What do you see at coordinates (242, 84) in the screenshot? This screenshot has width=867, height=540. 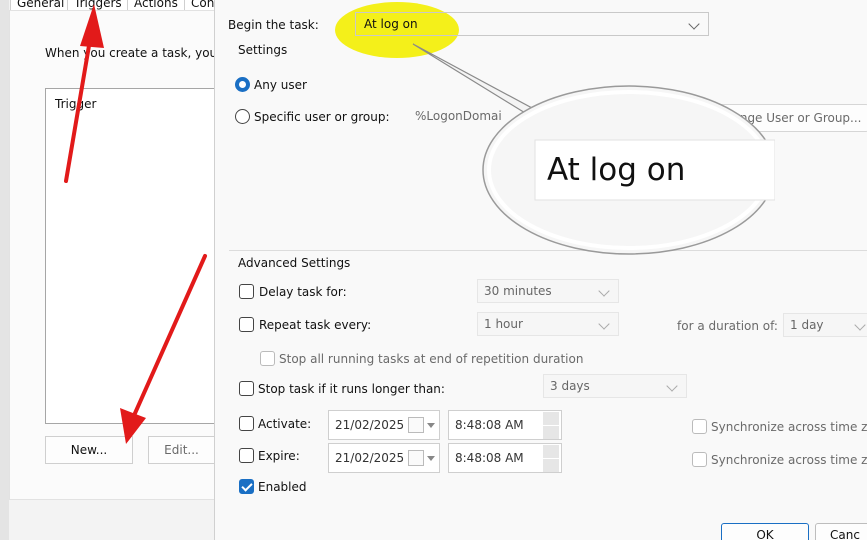 I see `any-user-radio` at bounding box center [242, 84].